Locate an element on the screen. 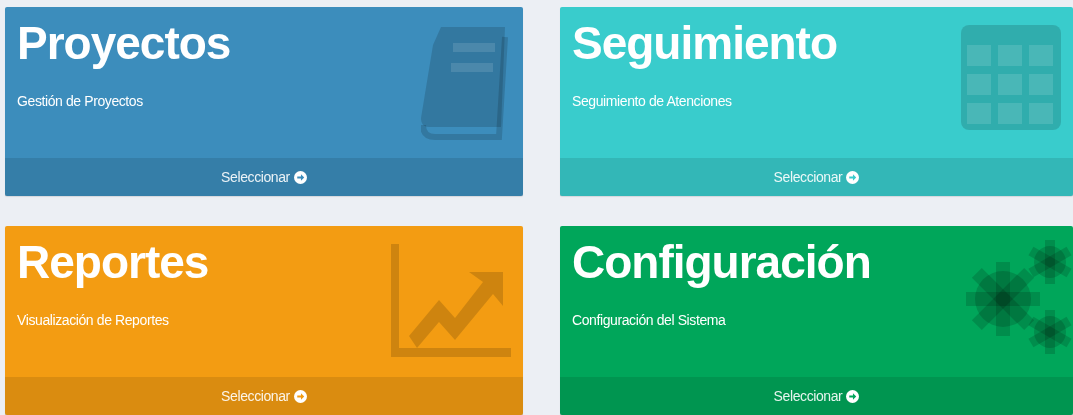  card-subtitle: Configuración del Sistema is located at coordinates (649, 320).